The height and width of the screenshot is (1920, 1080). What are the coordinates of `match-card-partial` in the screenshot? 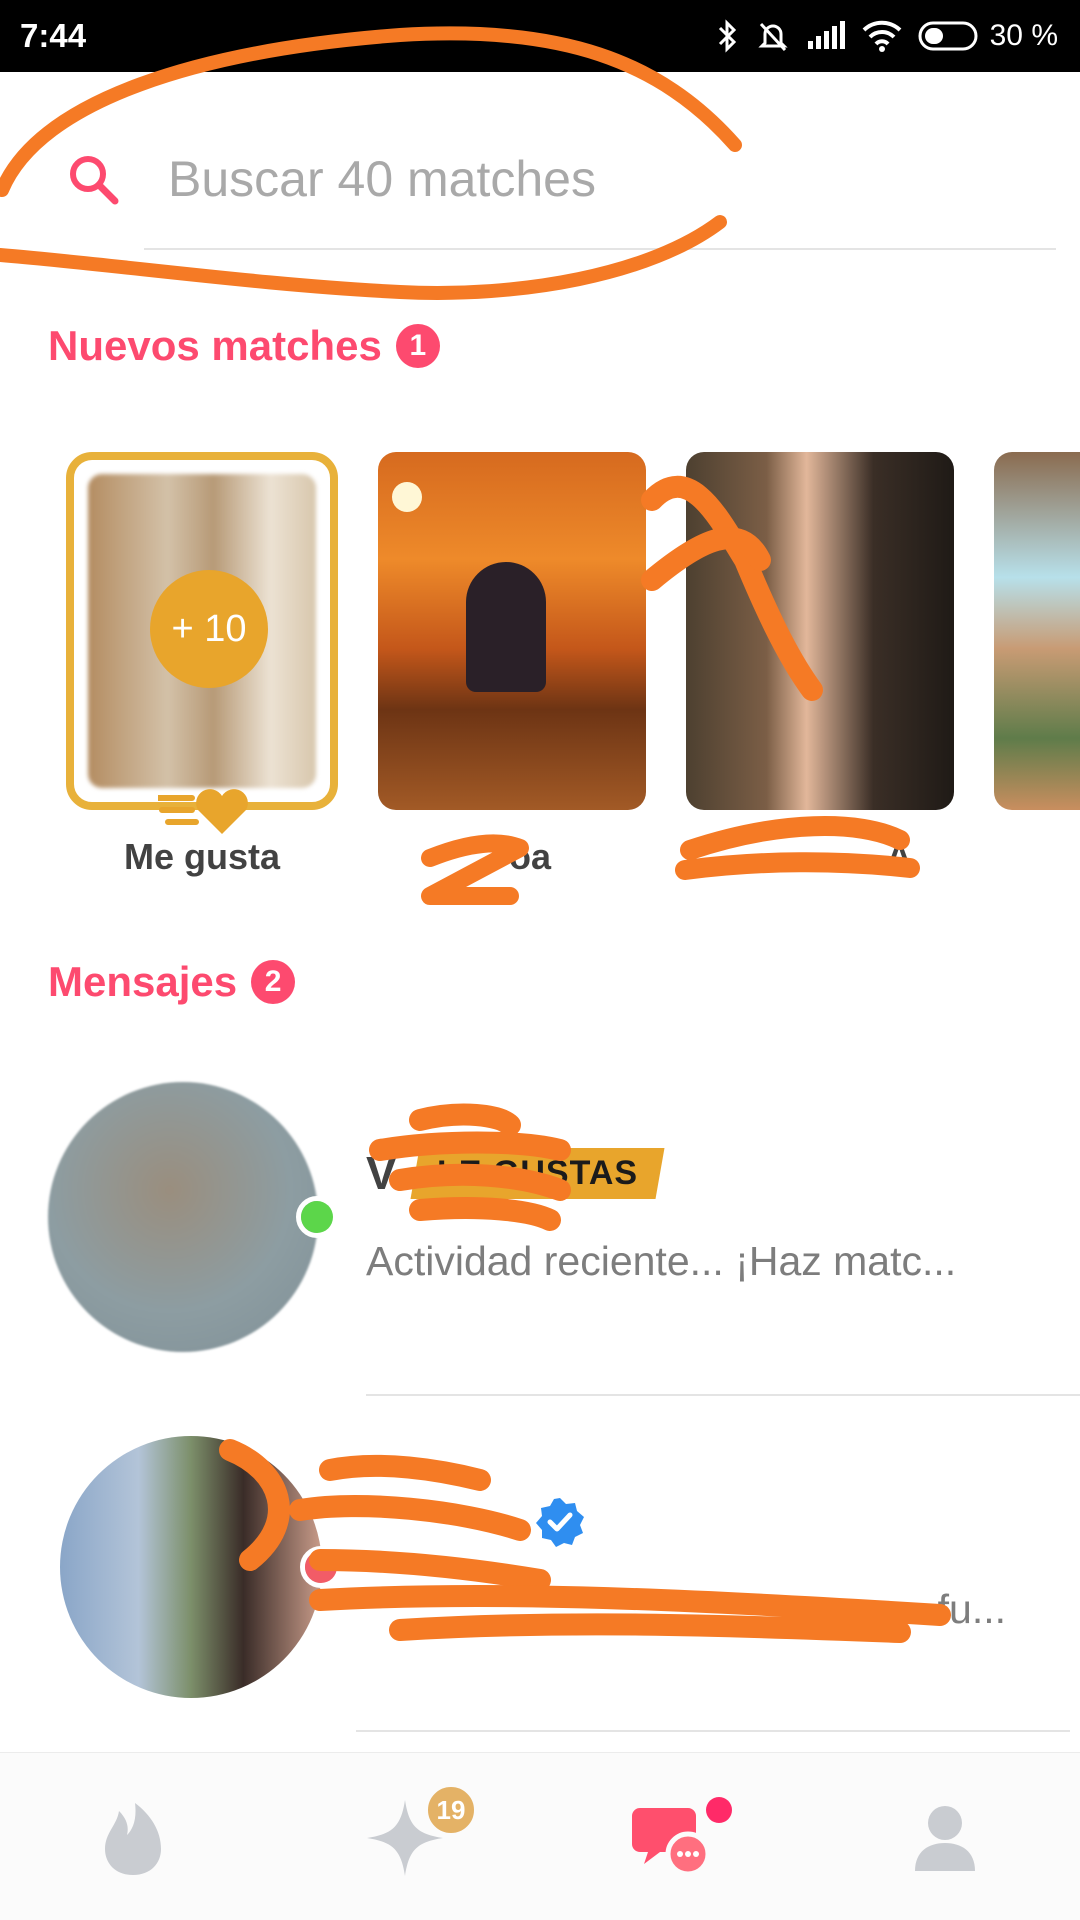 It's located at (1037, 631).